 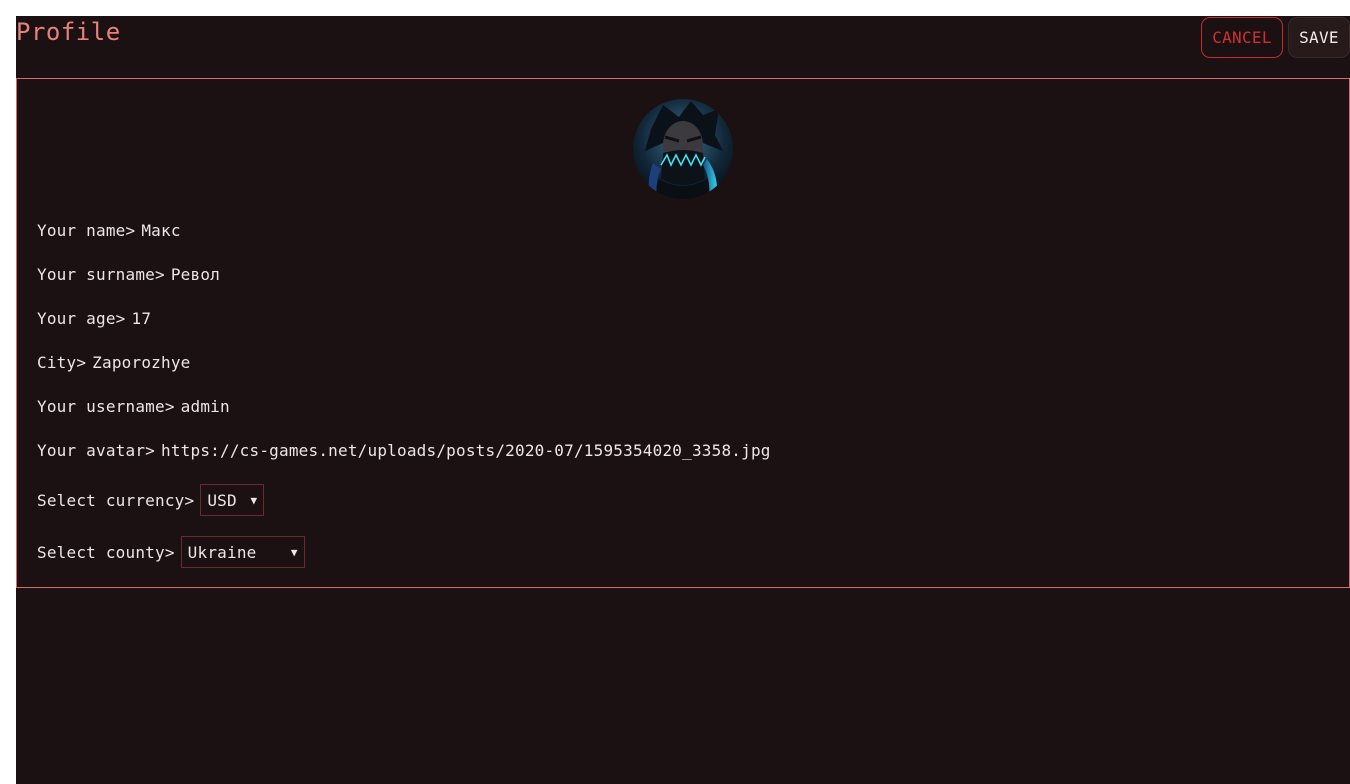 I want to click on country-select: Ukraine ▼, so click(x=242, y=552).